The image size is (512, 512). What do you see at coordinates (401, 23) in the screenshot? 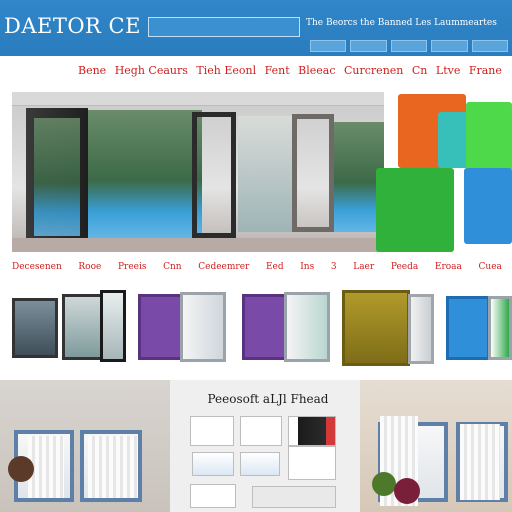
I see `header-tagline: The Beorcs the Banned Les Laummeartes` at bounding box center [401, 23].